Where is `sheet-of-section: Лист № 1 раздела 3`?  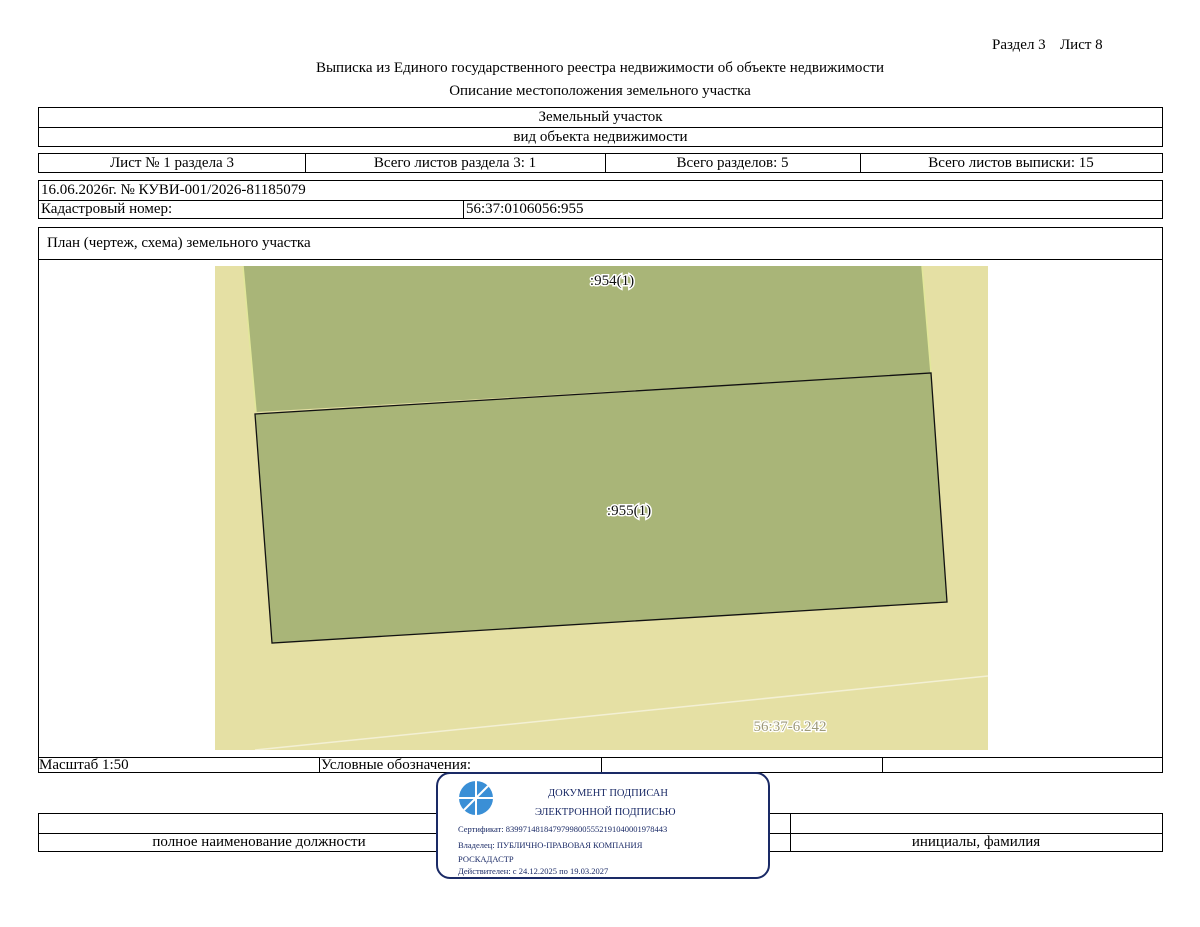
sheet-of-section: Лист № 1 раздела 3 is located at coordinates (172, 162).